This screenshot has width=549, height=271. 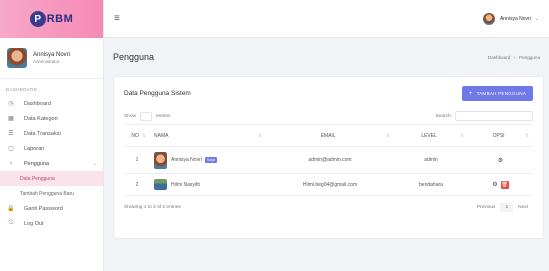 I want to click on pagination: Previous 1 Next, so click(x=502, y=207).